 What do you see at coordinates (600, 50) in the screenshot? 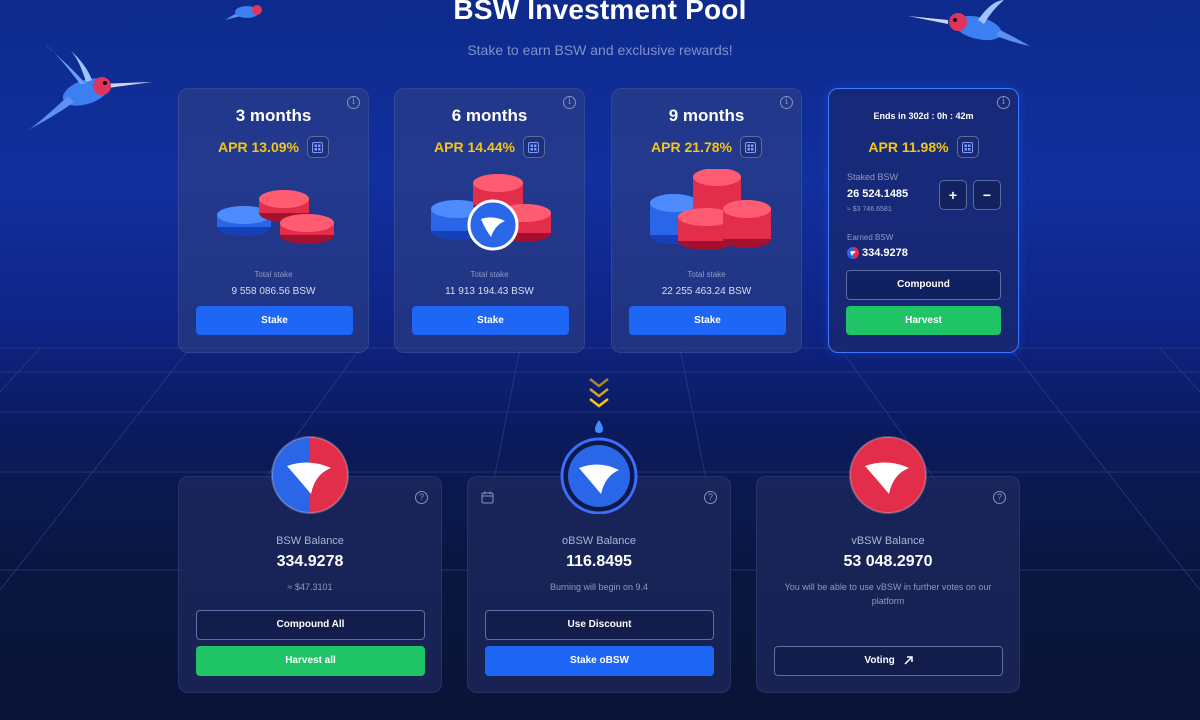
I see `page-subtitle: Stake to earn BSW and exclusive rewards!` at bounding box center [600, 50].